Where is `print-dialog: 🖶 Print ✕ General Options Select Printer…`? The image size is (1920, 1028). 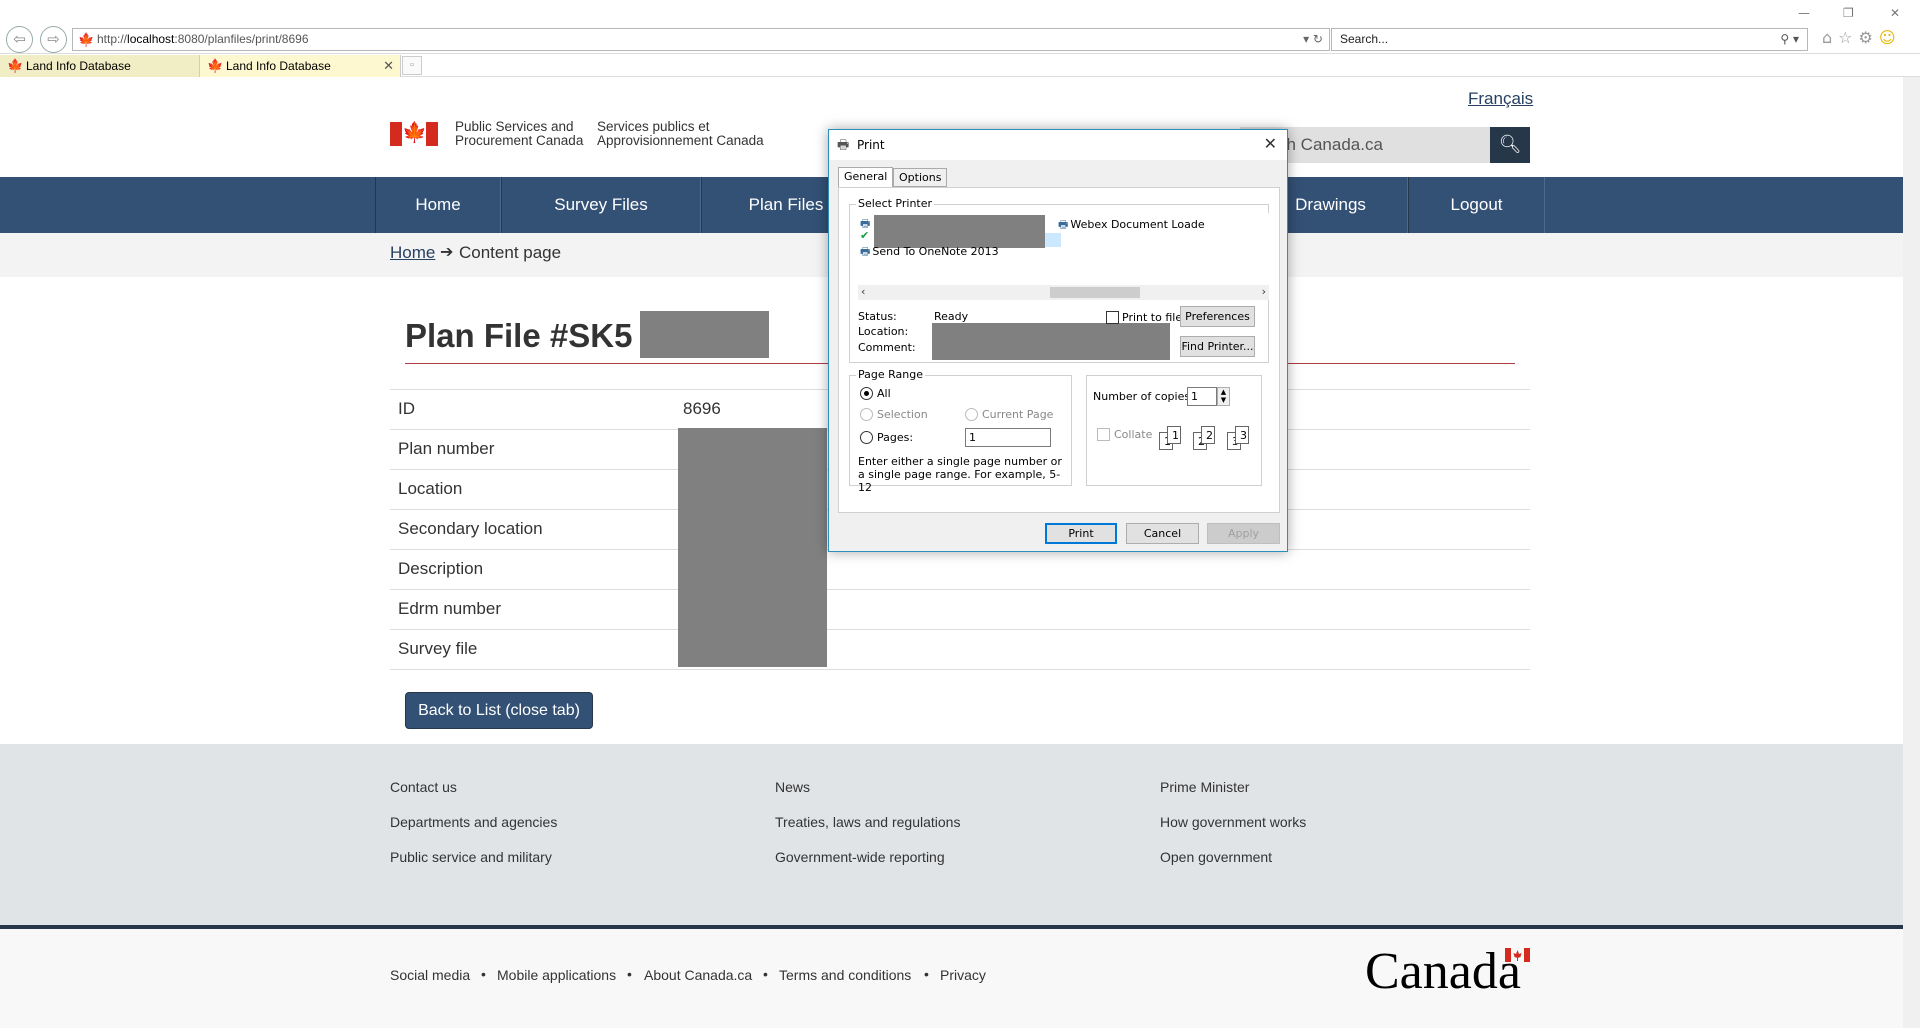
print-dialog: 🖶 Print ✕ General Options Select Printer… is located at coordinates (1058, 340).